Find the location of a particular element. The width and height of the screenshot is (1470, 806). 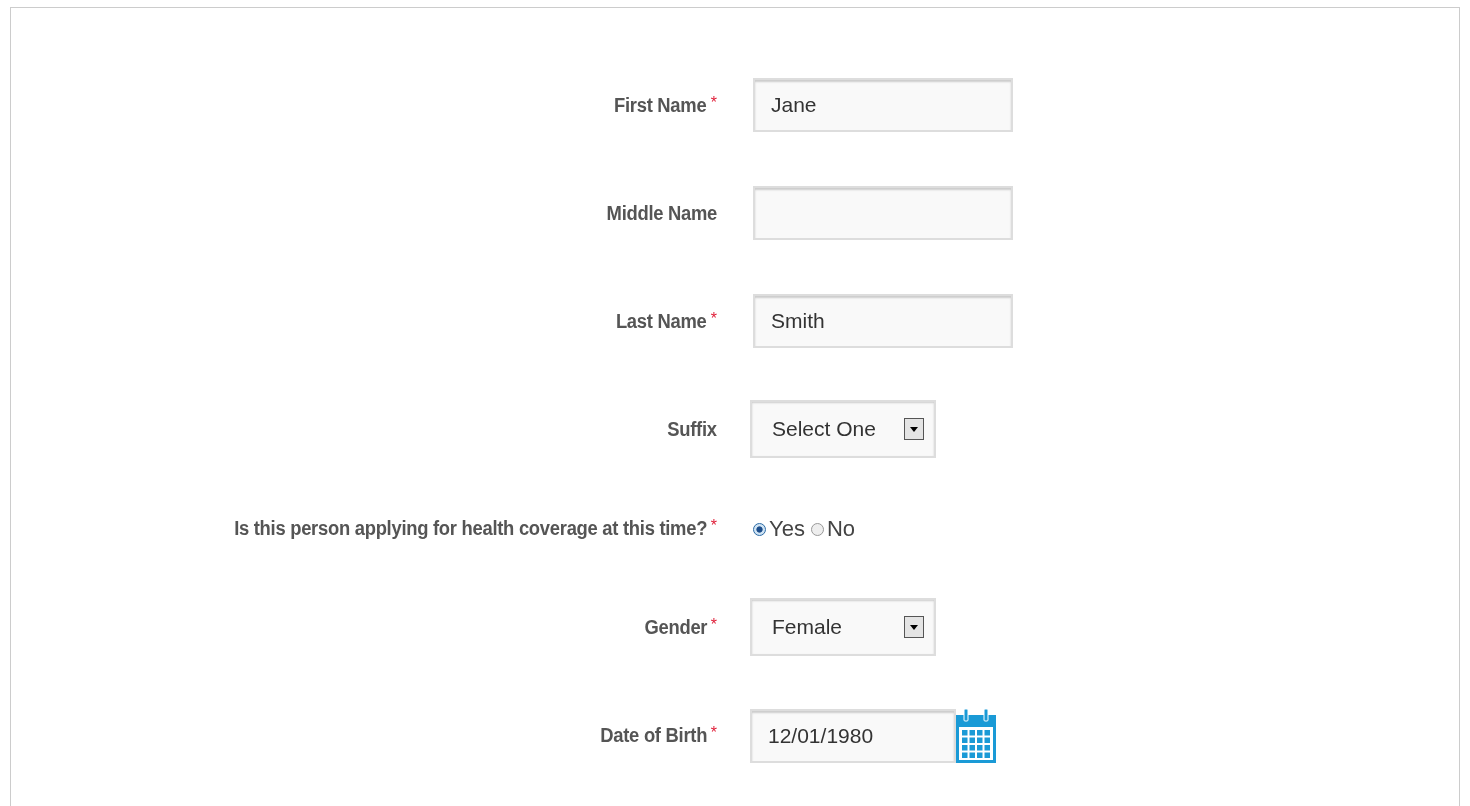

select-dropdown: Select One is located at coordinates (843, 429).